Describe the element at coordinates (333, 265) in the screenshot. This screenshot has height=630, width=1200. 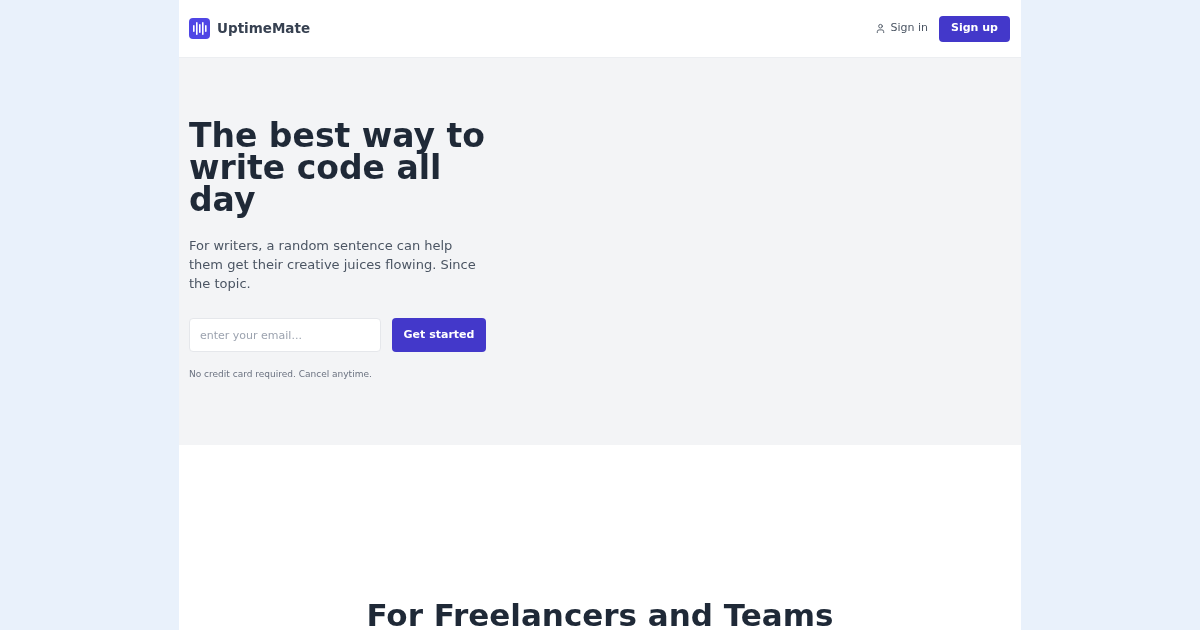
I see `hero-description: For writers, a random sentence can help them get their creative juices flowing. Since the topic.` at that location.